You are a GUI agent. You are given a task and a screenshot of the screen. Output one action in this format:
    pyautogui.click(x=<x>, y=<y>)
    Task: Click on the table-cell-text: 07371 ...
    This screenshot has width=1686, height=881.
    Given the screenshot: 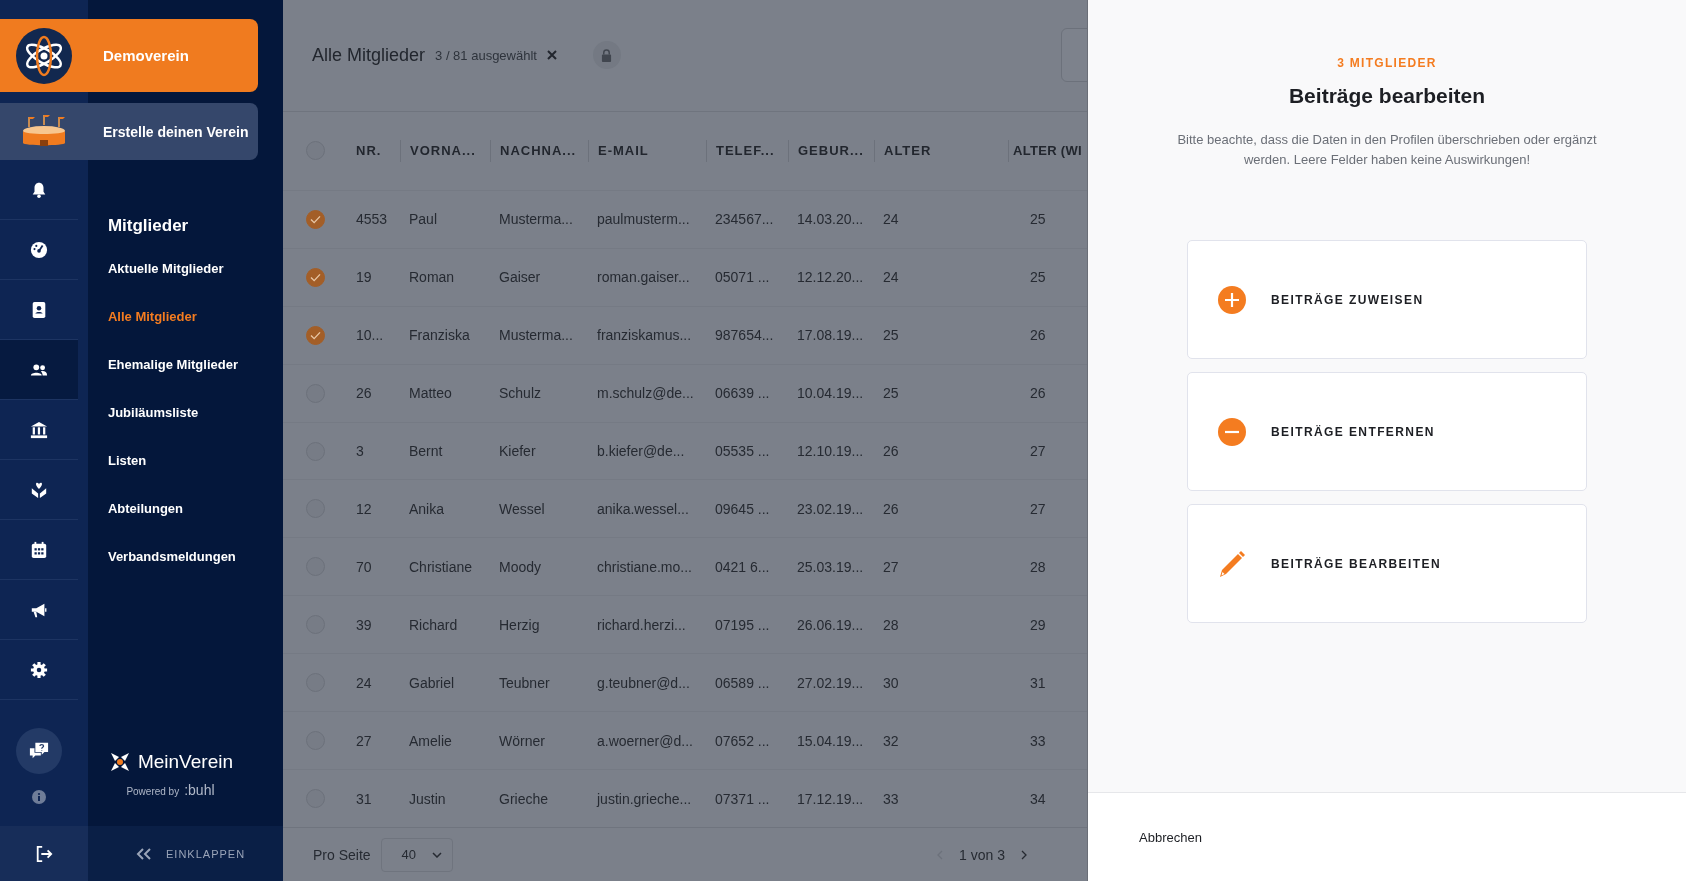 What is the action you would take?
    pyautogui.click(x=742, y=798)
    